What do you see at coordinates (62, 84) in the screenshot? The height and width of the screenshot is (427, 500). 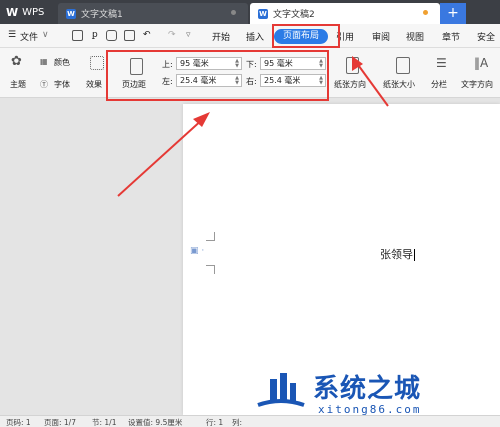 I see `fonts-button: 字体` at bounding box center [62, 84].